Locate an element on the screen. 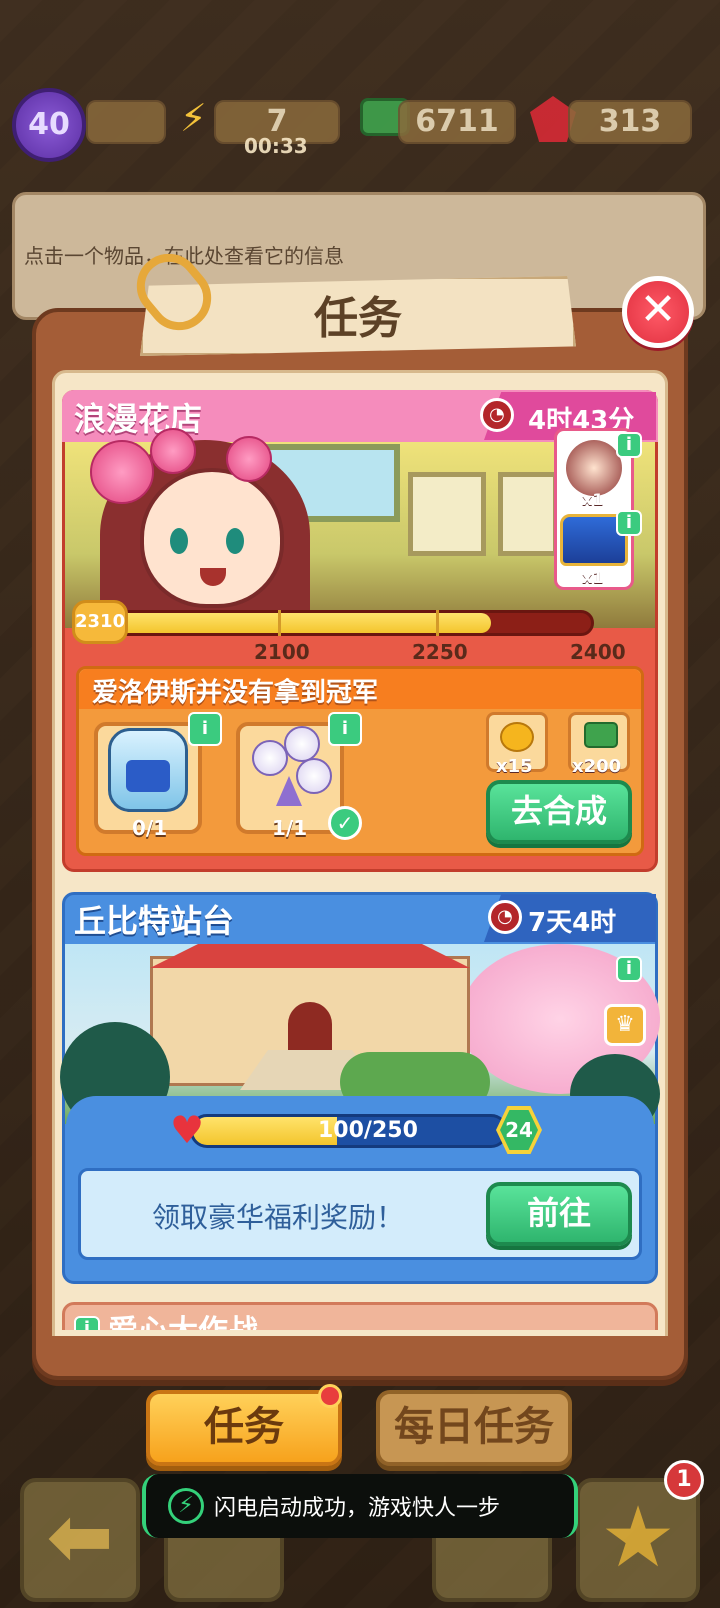 This screenshot has width=720, height=1608. close-icon: ✕ is located at coordinates (658, 309).